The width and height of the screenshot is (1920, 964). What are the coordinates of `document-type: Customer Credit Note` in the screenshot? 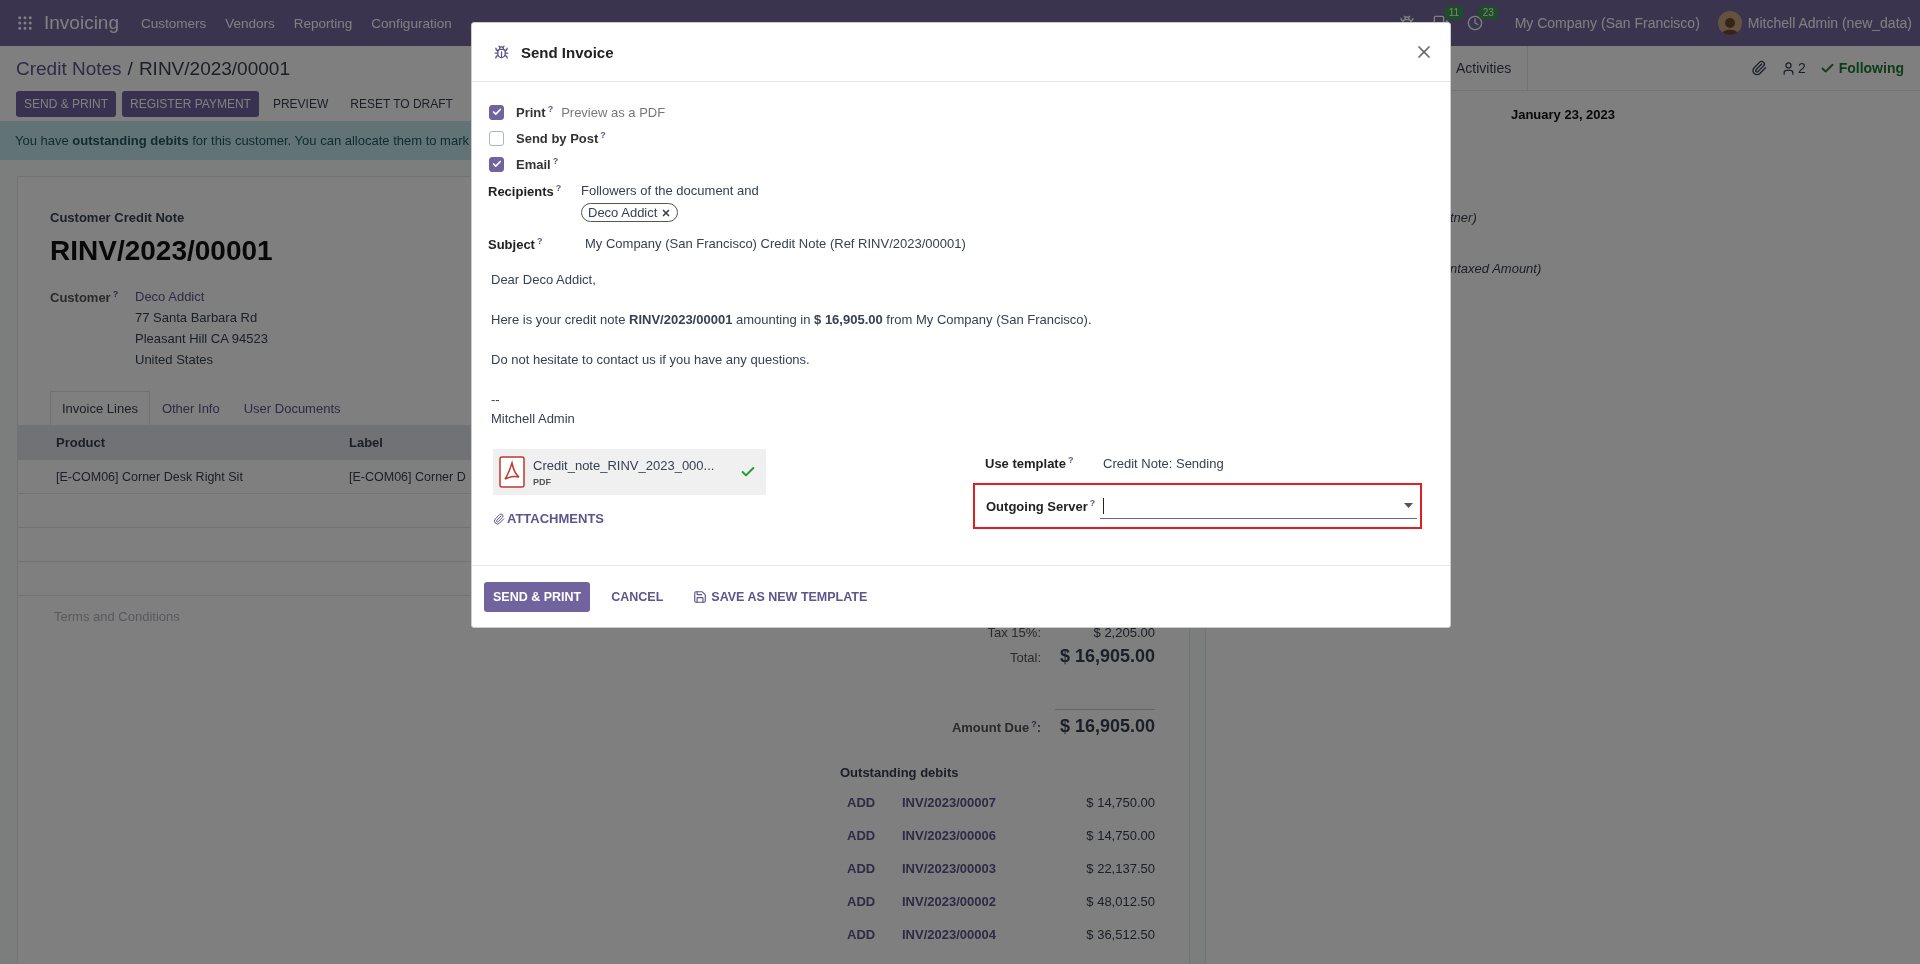 It's located at (117, 217).